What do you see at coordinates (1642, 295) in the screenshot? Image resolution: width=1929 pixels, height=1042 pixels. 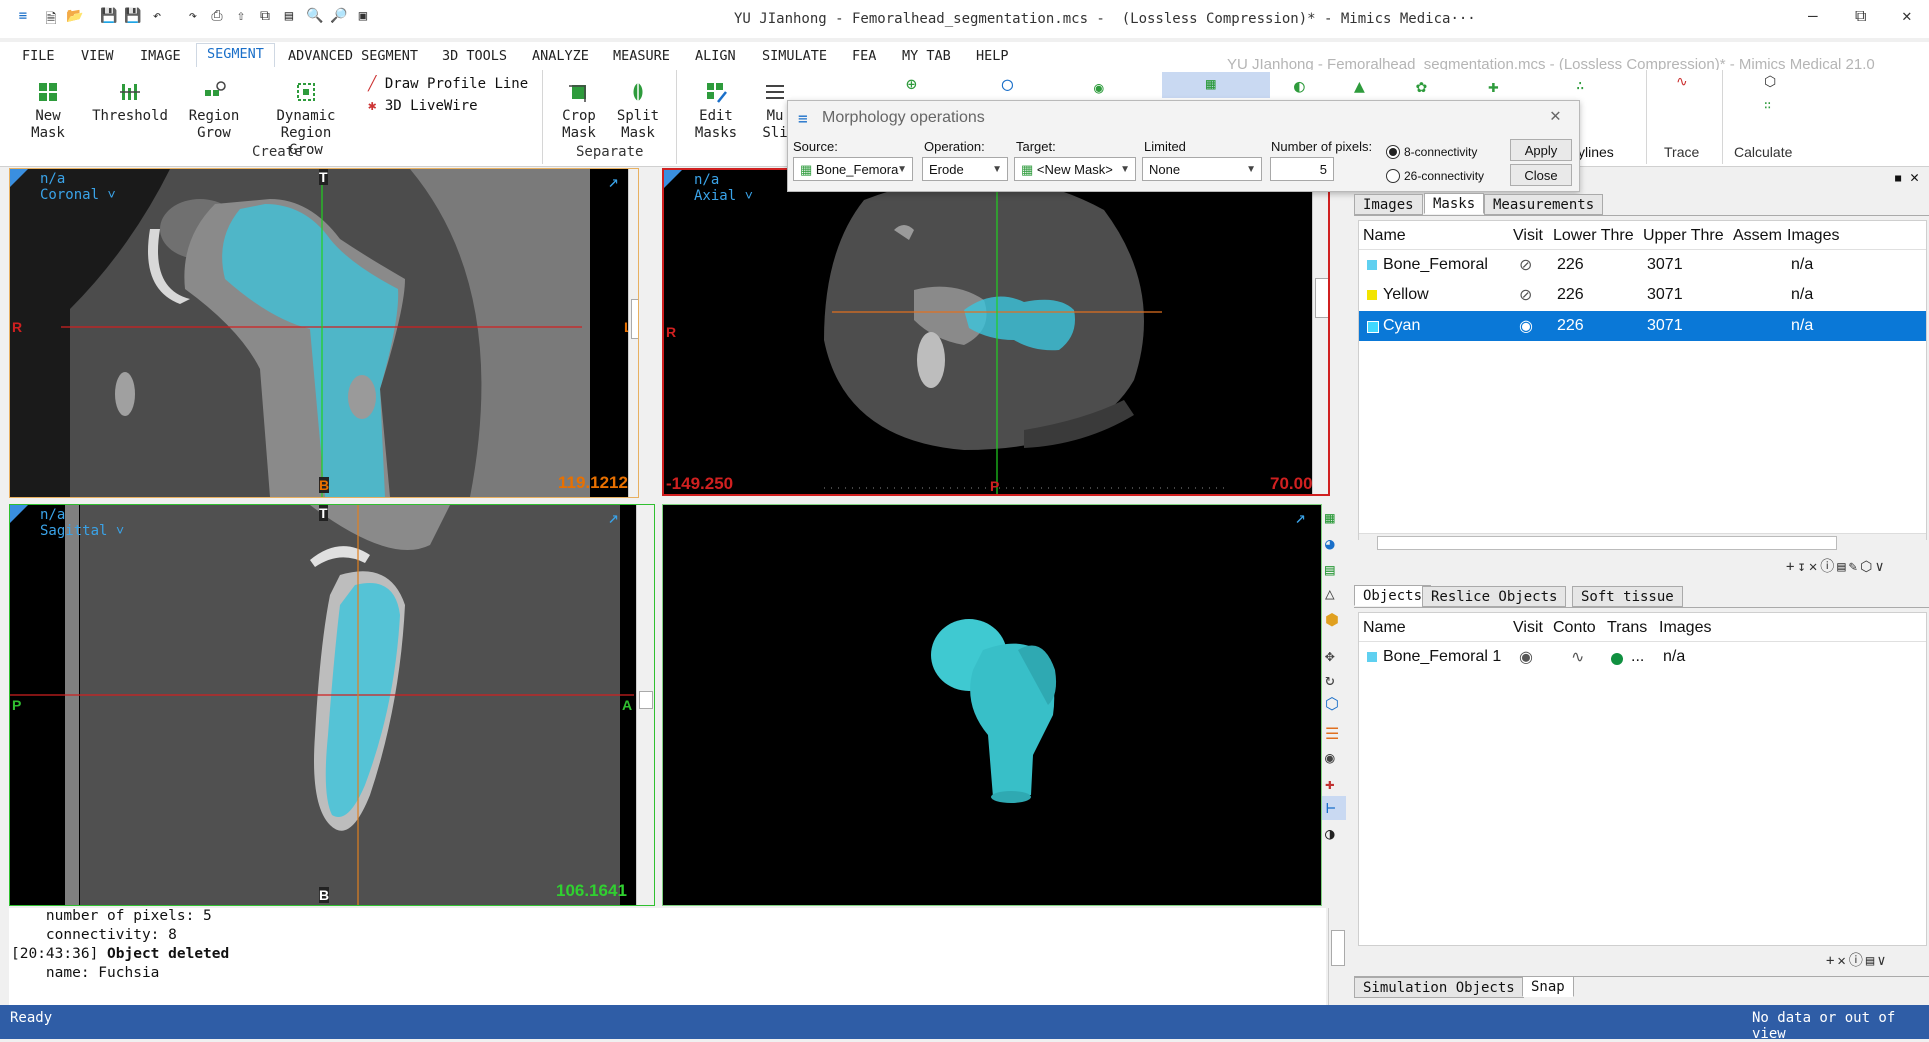 I see `table-row: Yellow ⊘ 226 3071 n/a` at bounding box center [1642, 295].